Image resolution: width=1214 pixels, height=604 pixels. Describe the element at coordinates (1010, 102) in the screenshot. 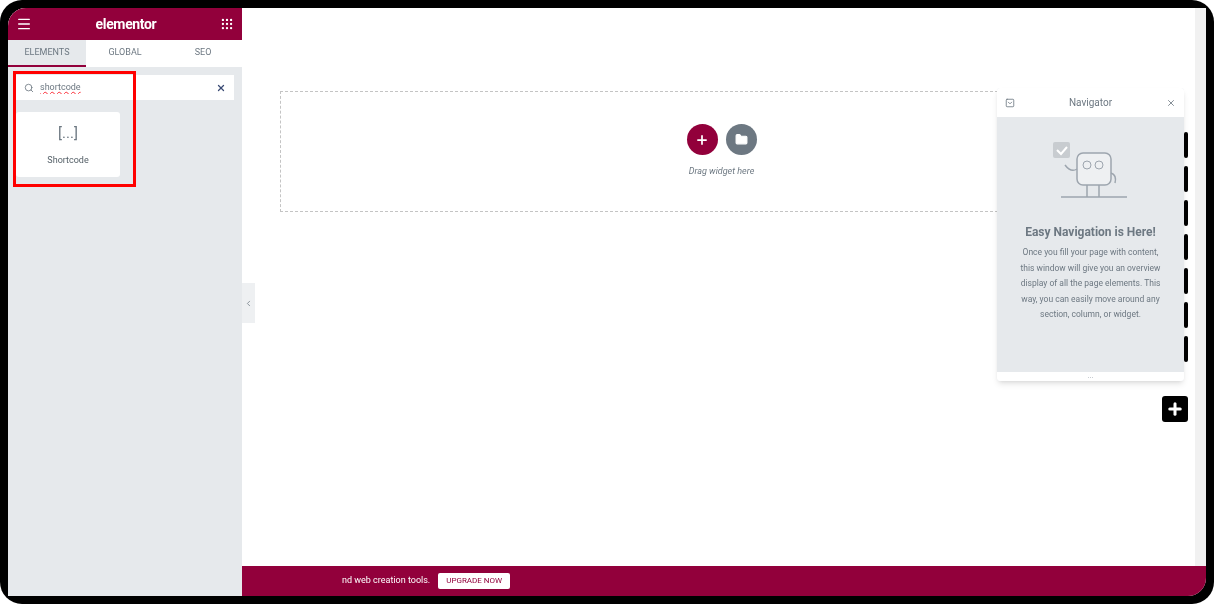

I see `collapse-icon` at that location.